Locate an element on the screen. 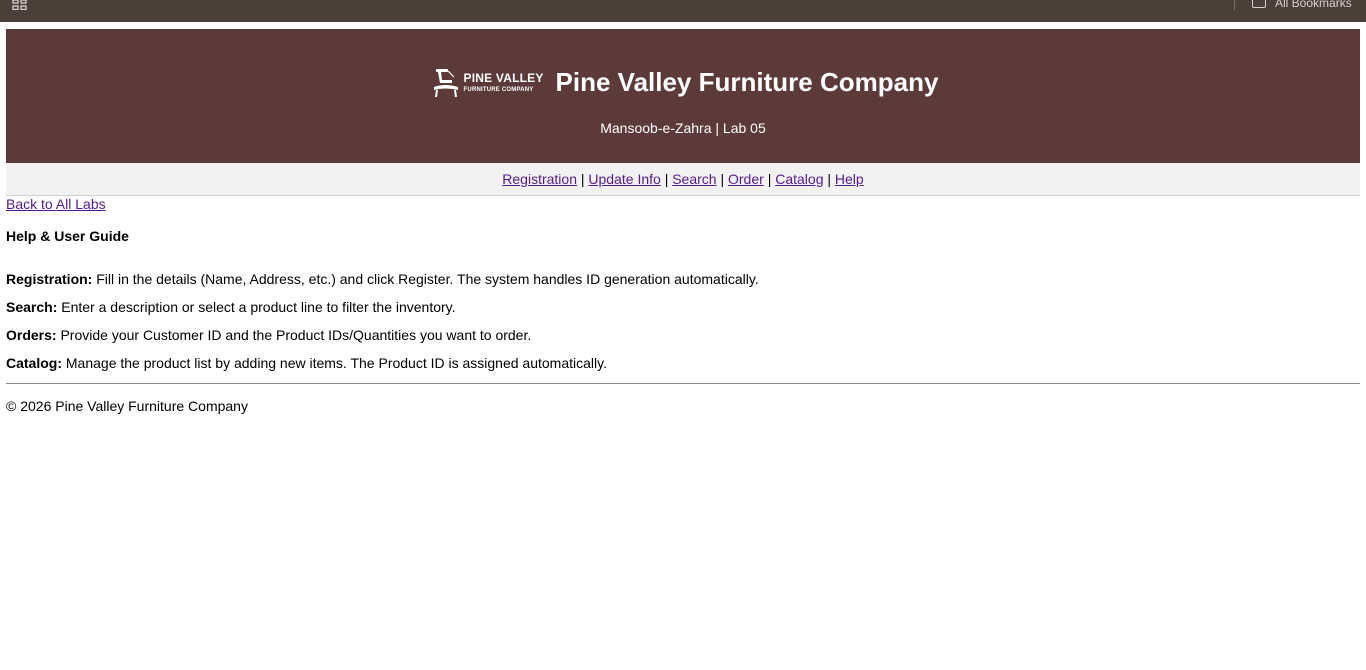 This screenshot has height=670, width=1366. bookmarks-bar: All Bookmarks is located at coordinates (683, 11).